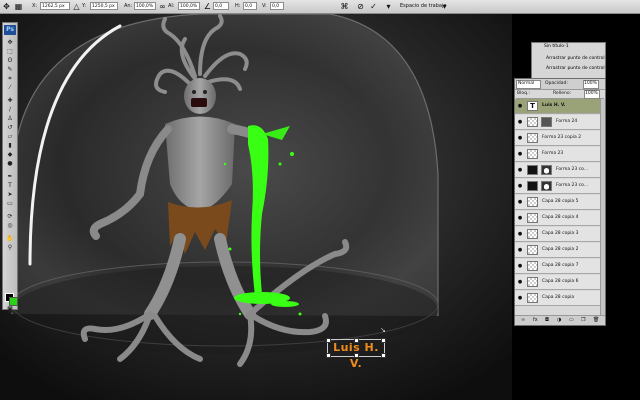 Image resolution: width=640 pixels, height=400 pixels. I want to click on skew-v-field: 0,0, so click(277, 6).